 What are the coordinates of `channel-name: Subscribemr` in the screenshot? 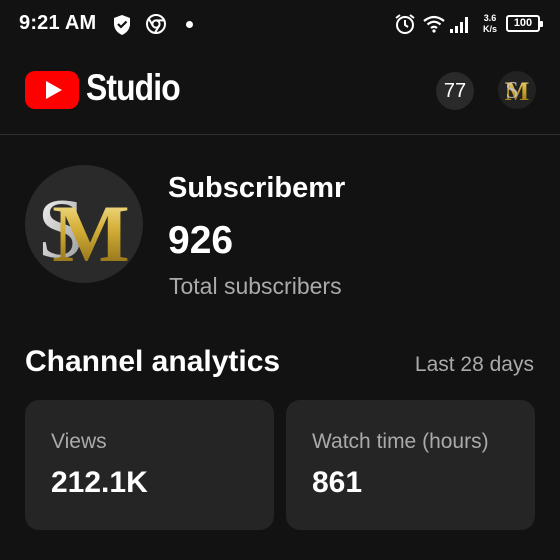 It's located at (257, 188).